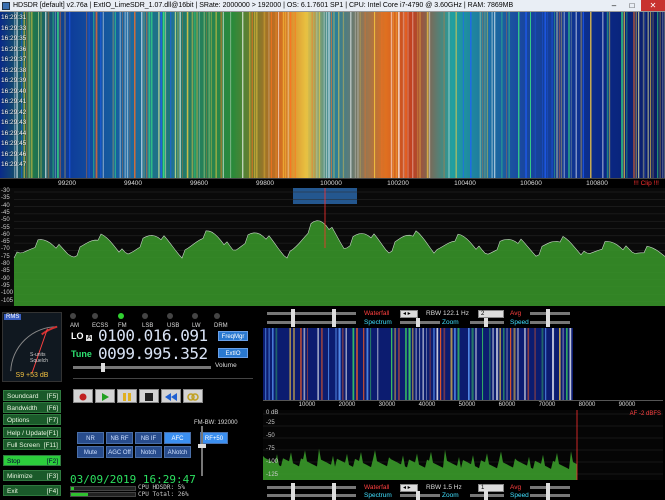 The width and height of the screenshot is (665, 500). Describe the element at coordinates (5, 285) in the screenshot. I see `spectrum-db-label: -95` at that location.